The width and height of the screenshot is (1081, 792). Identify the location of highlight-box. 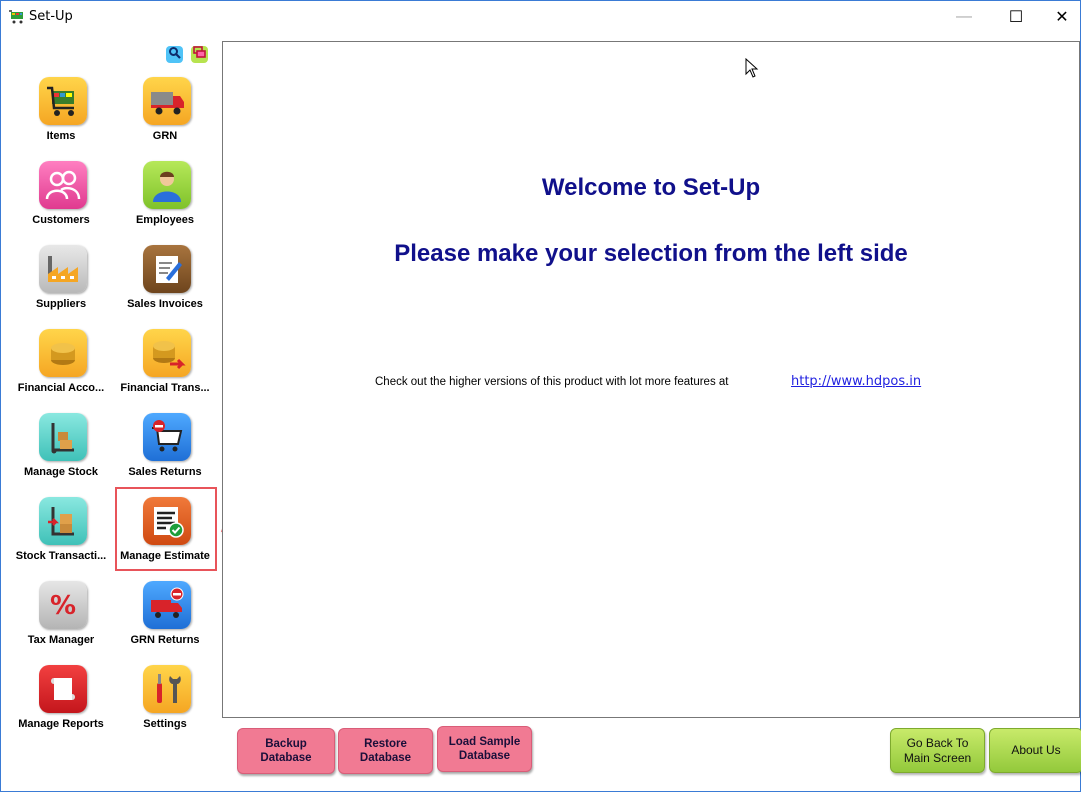
(166, 529).